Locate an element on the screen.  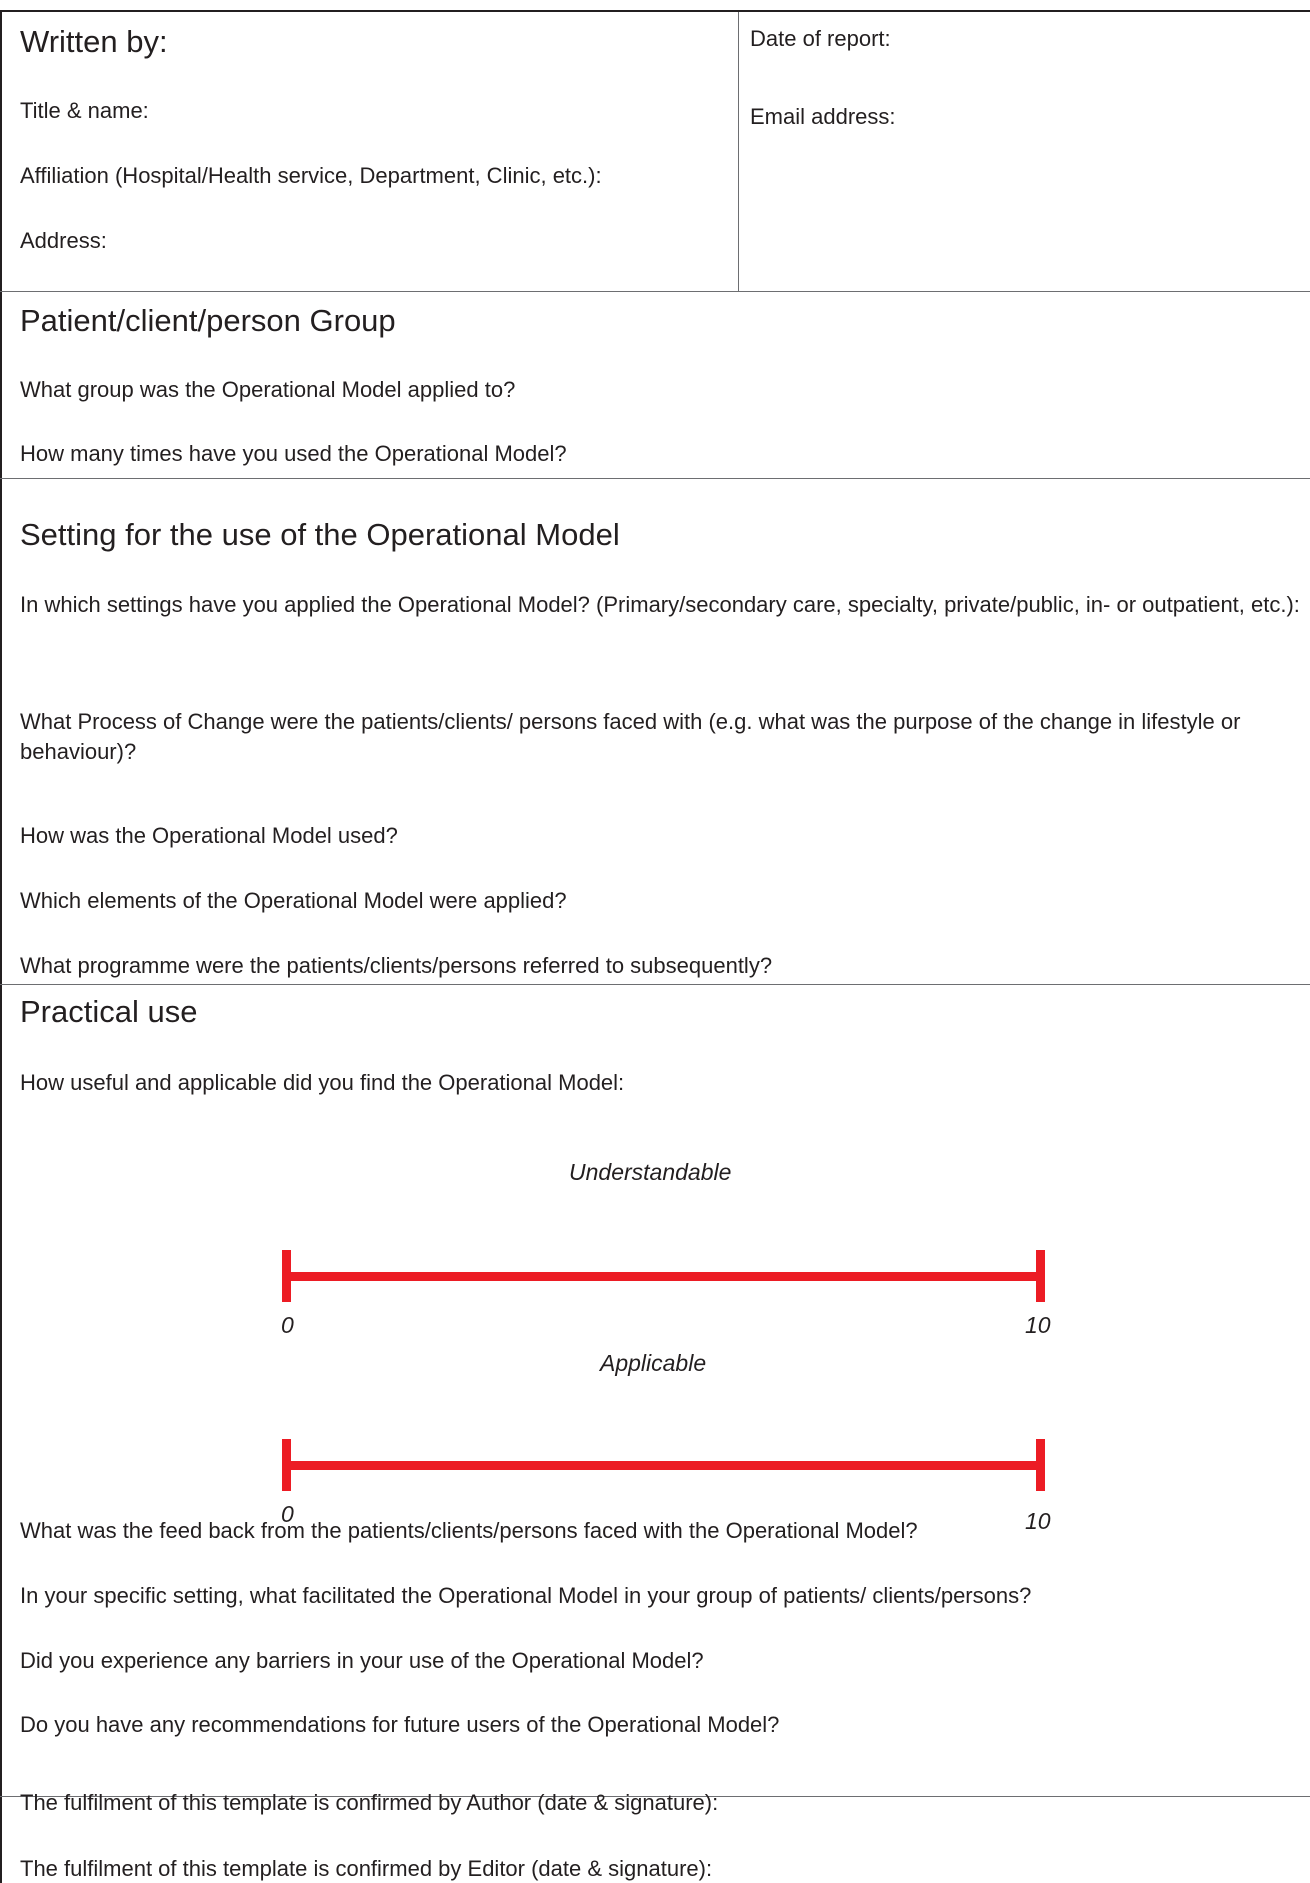
written-by-heading: Written by: is located at coordinates (94, 41).